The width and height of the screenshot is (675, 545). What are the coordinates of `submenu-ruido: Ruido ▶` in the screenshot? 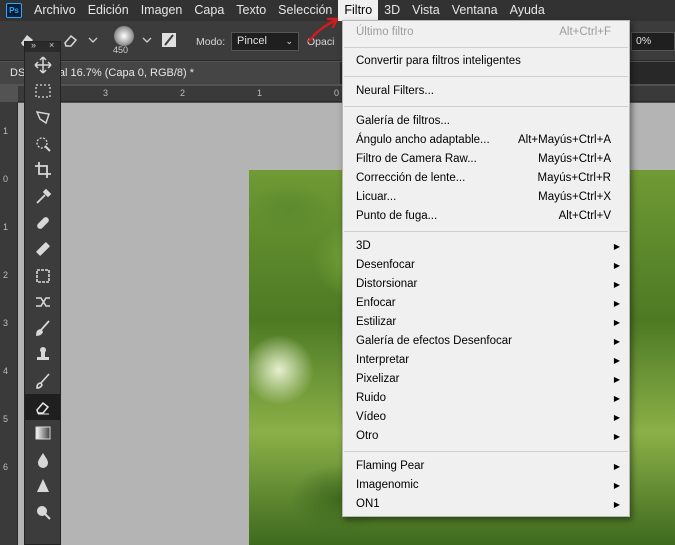 It's located at (486, 398).